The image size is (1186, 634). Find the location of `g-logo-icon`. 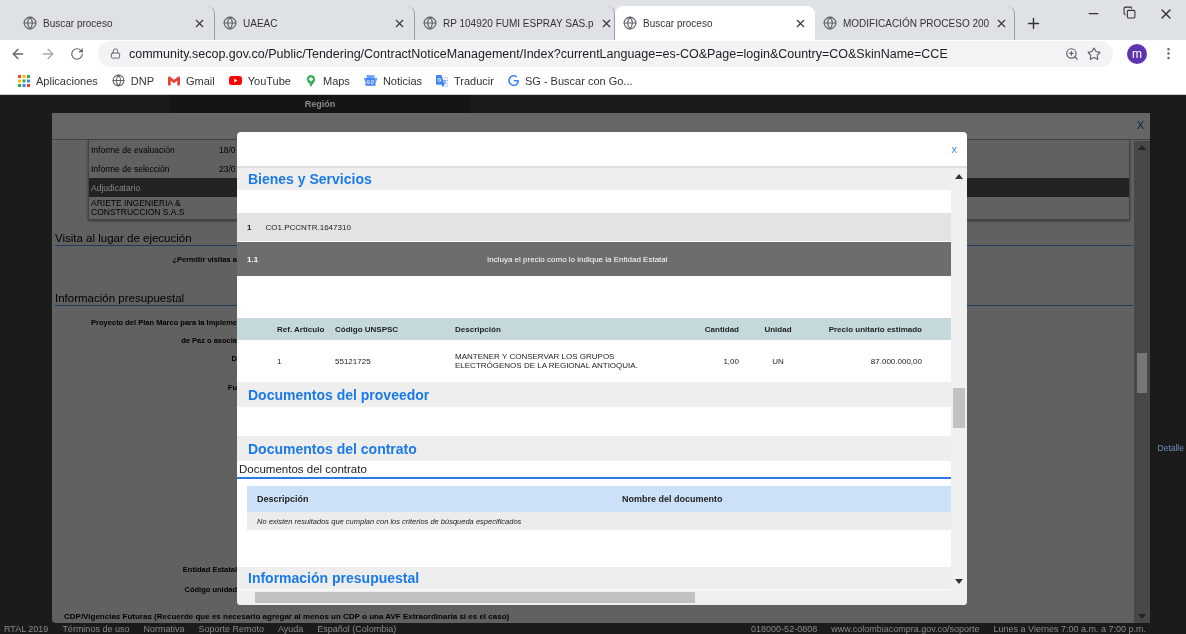

g-logo-icon is located at coordinates (513, 80).